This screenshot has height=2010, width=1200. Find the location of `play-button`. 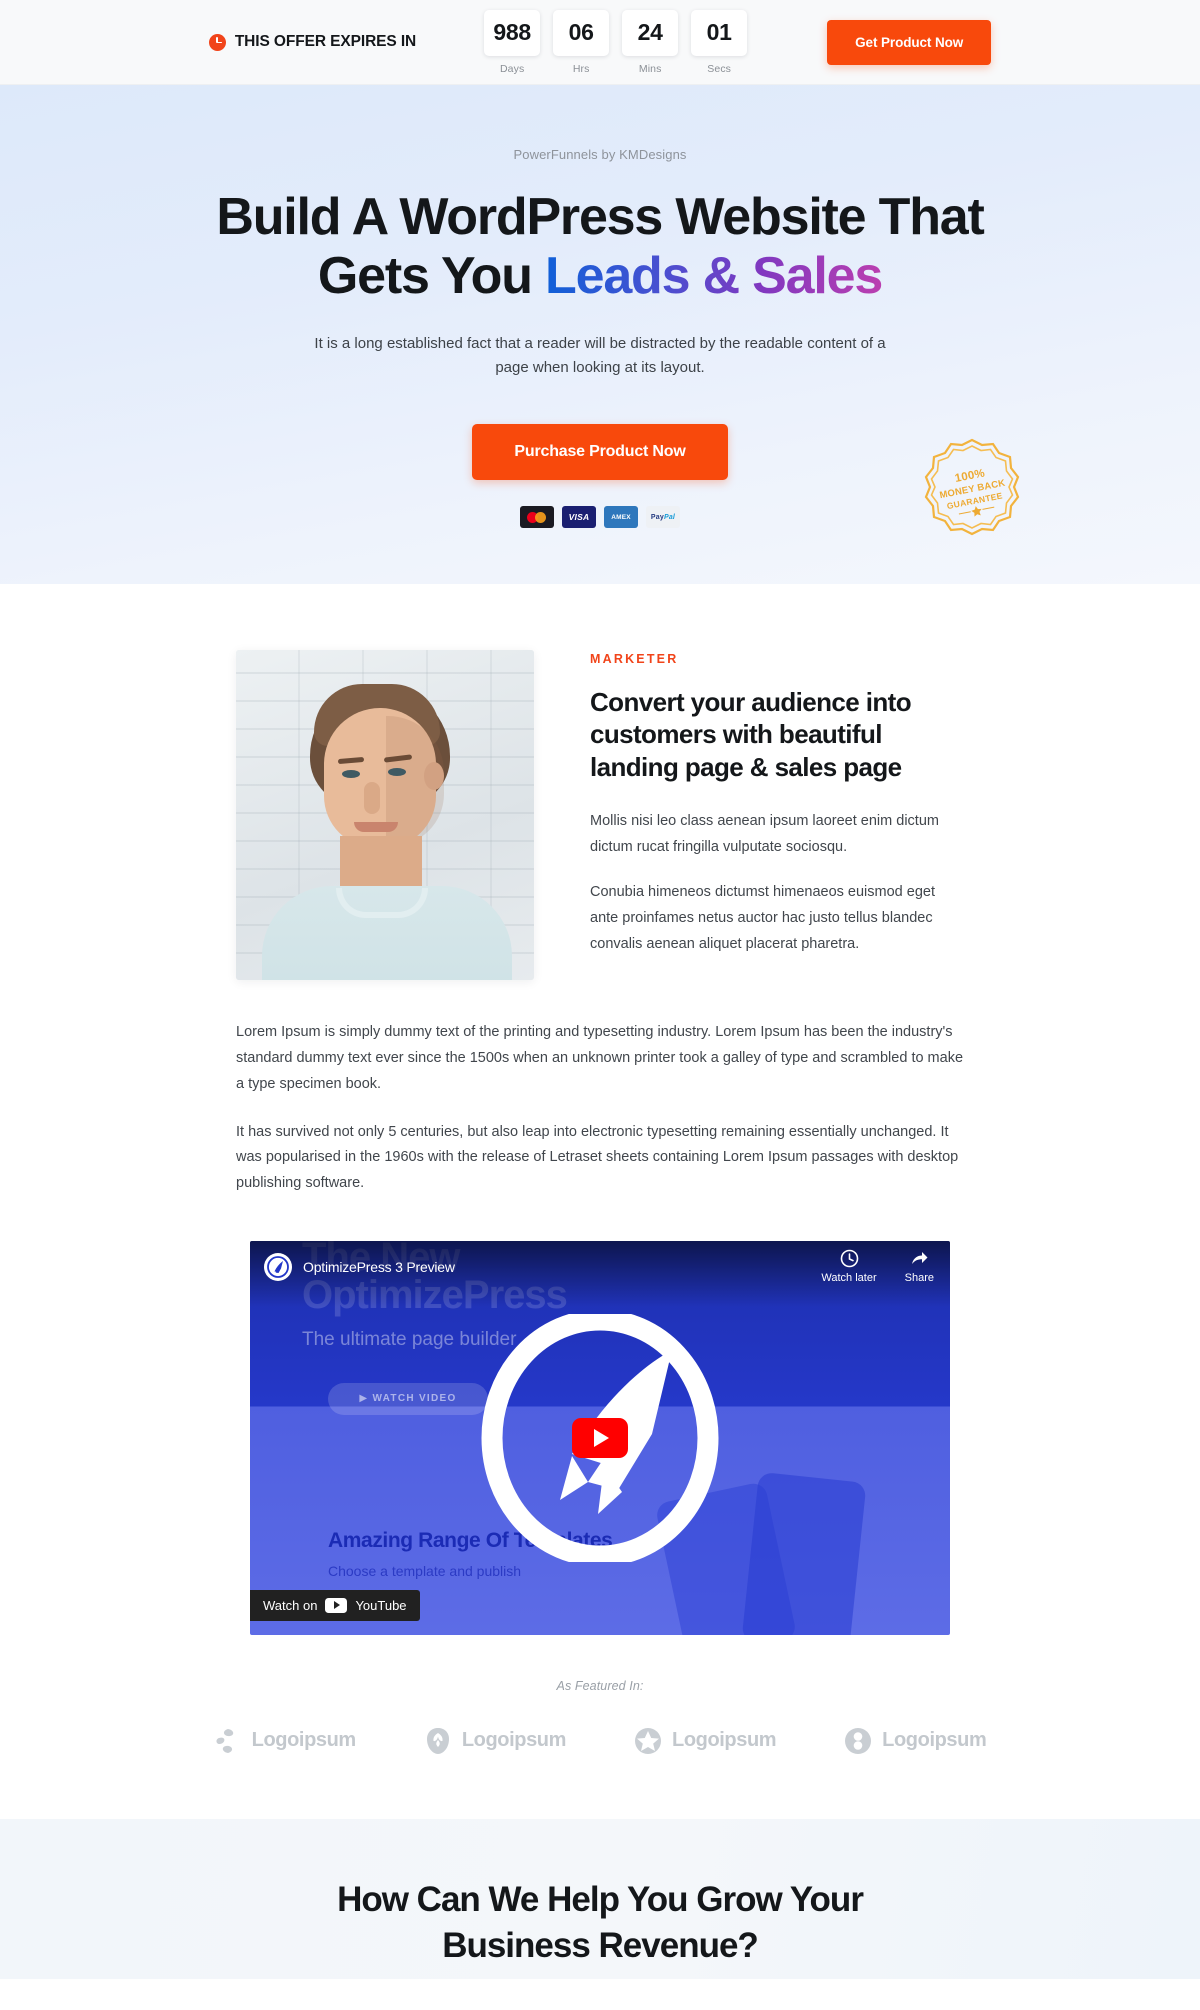

play-button is located at coordinates (600, 1437).